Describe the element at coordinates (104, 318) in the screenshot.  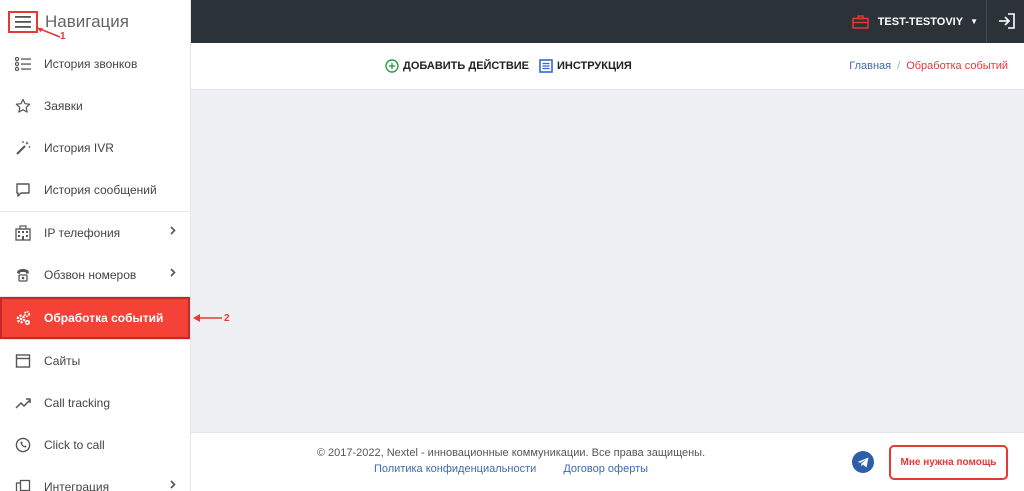
I see `sidebar-item-label: Обработка событий` at that location.